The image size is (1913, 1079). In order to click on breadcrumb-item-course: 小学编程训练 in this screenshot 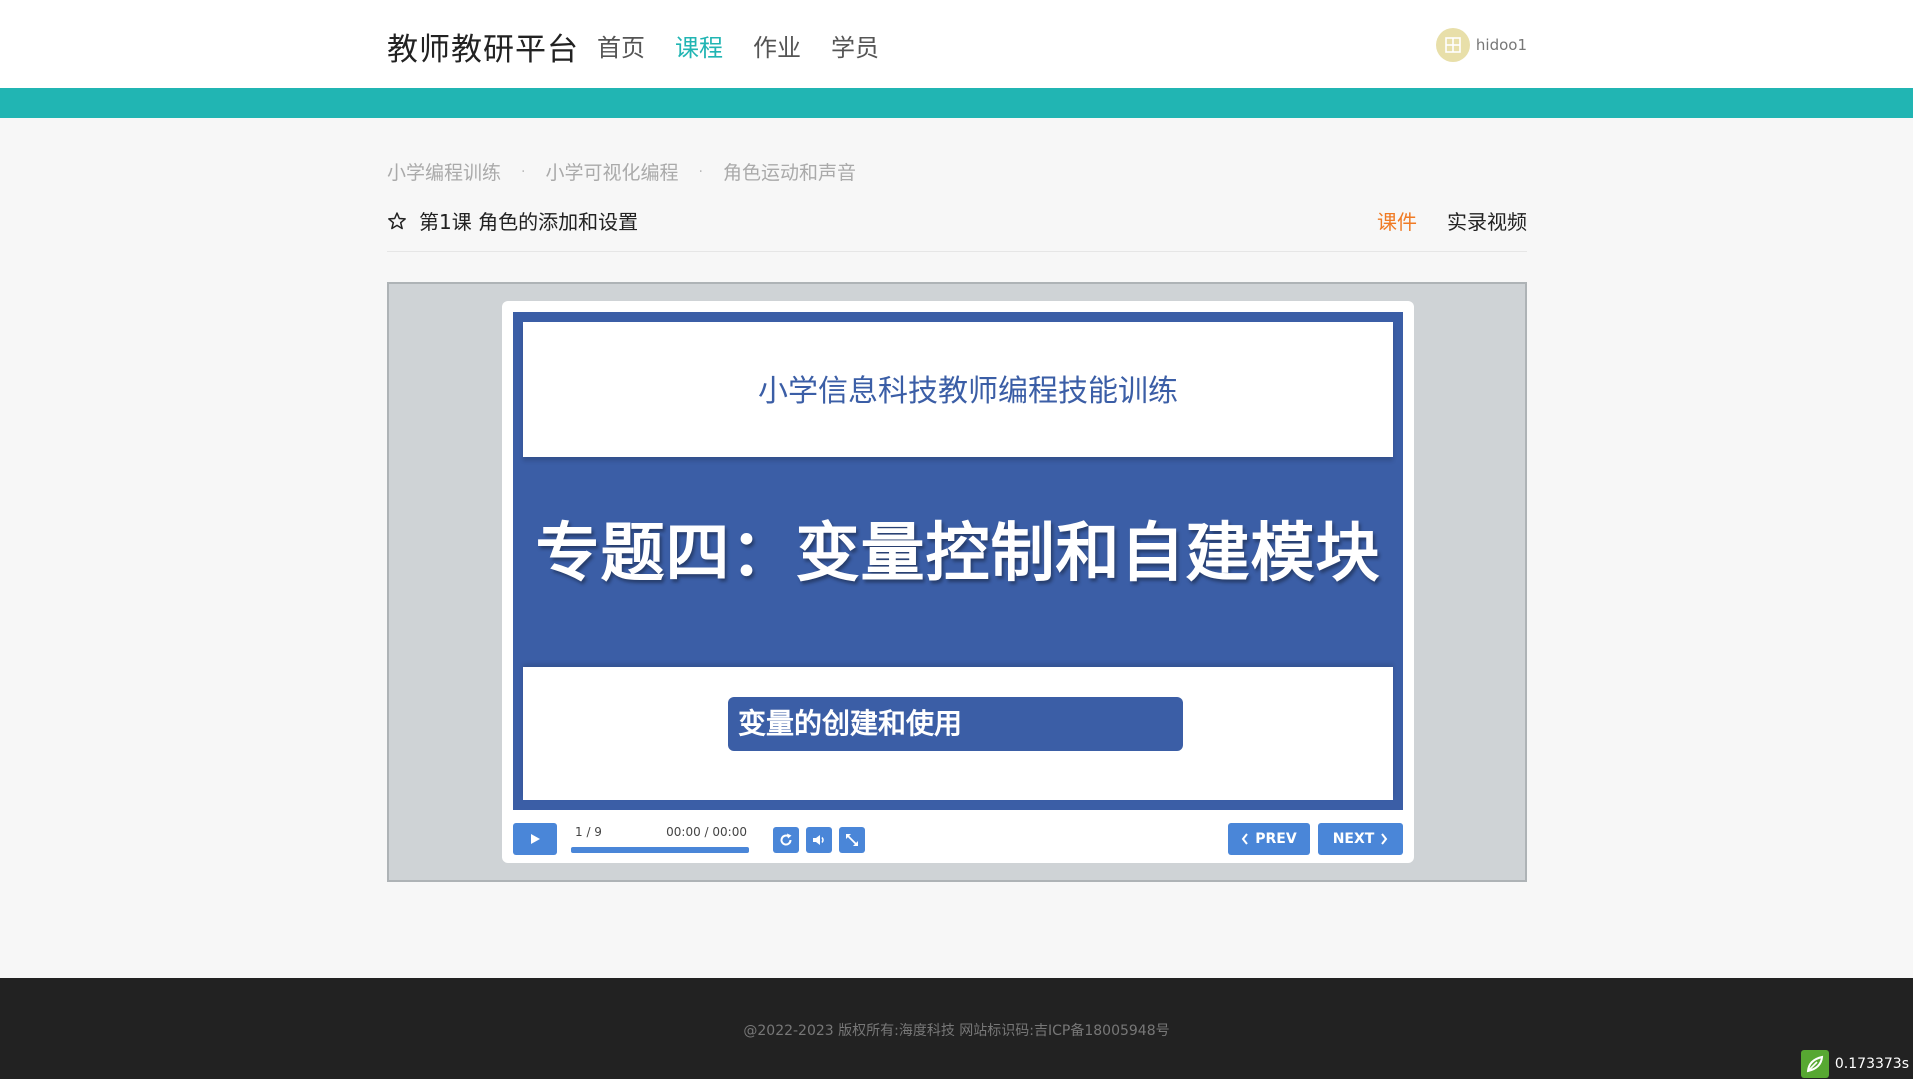, I will do `click(444, 171)`.